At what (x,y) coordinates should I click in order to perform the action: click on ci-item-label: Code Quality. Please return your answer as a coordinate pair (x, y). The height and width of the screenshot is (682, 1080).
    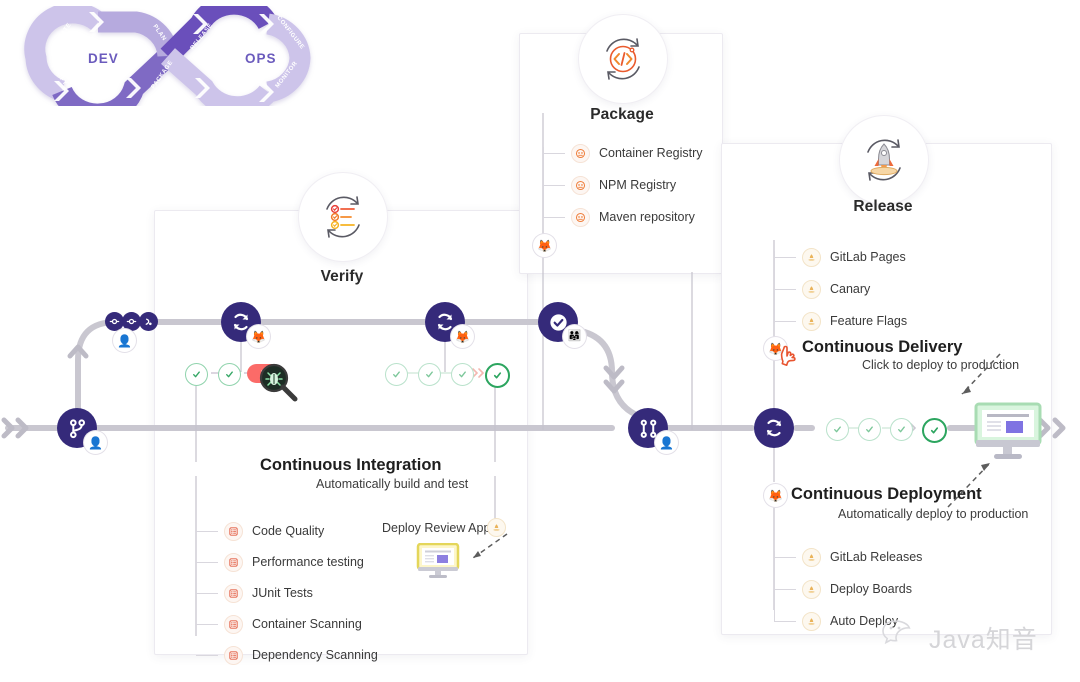
    Looking at the image, I should click on (288, 531).